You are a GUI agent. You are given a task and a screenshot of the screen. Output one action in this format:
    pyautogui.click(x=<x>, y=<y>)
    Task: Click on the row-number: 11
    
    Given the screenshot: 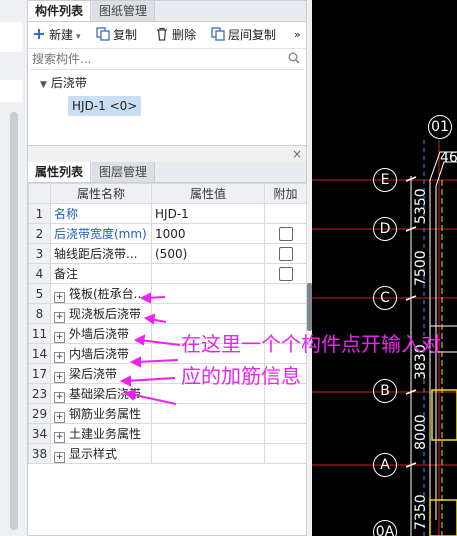 What is the action you would take?
    pyautogui.click(x=39, y=333)
    